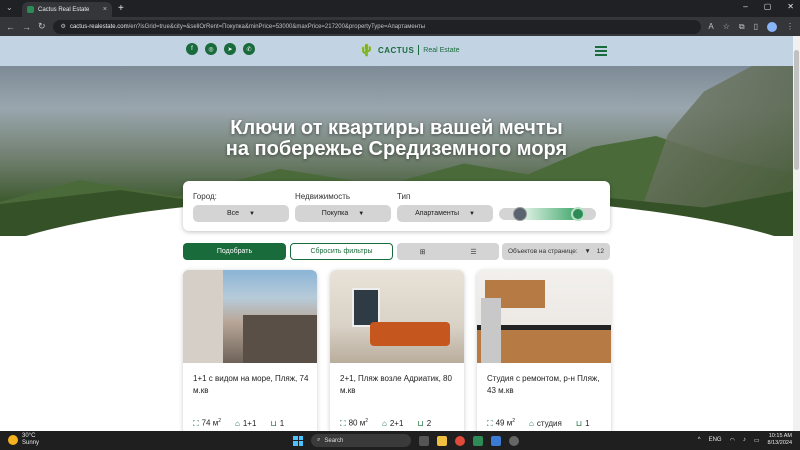 This screenshot has height=450, width=800. I want to click on weather-condition: Sunny, so click(31, 443).